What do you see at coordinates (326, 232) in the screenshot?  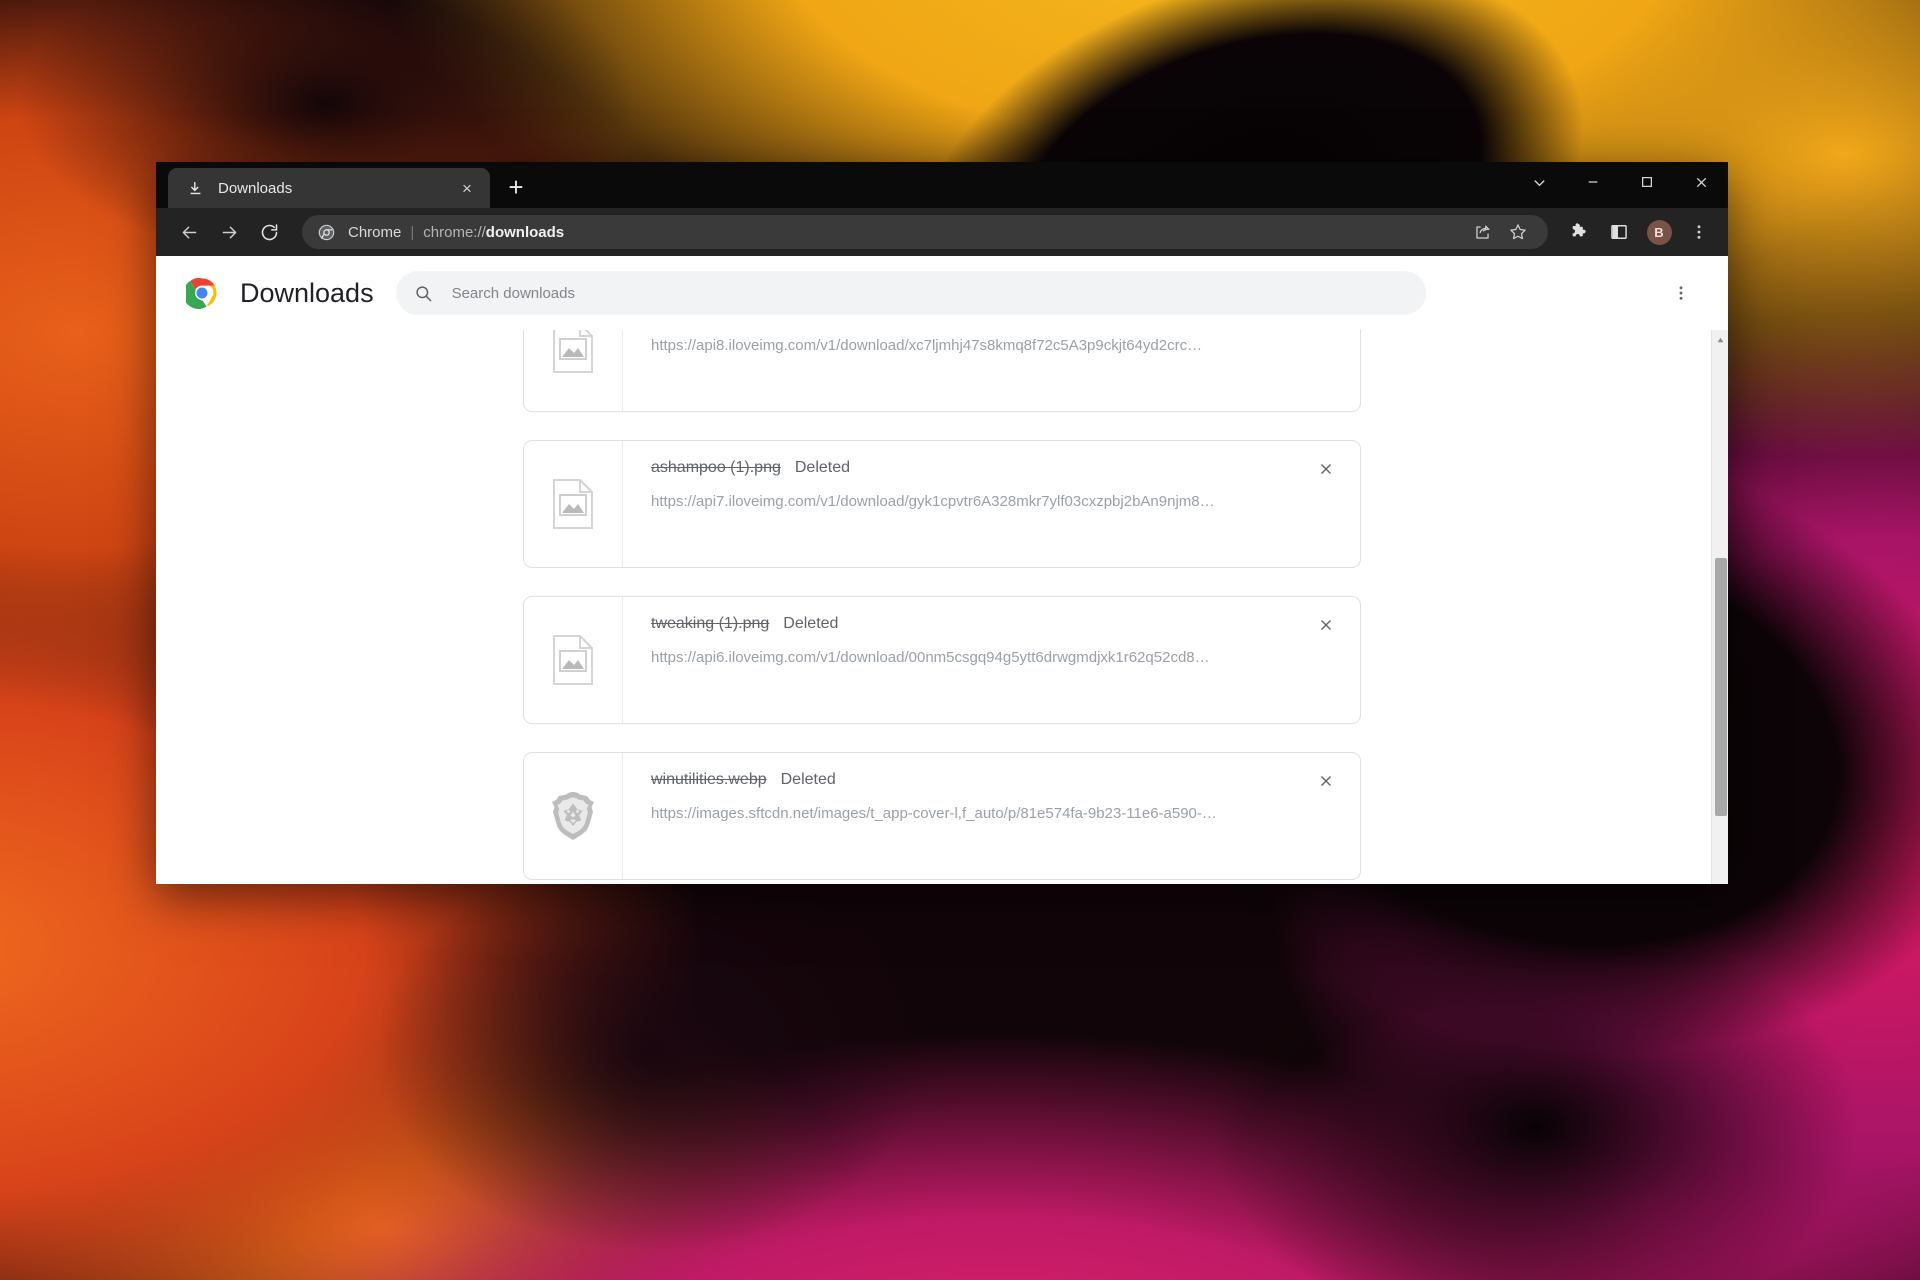 I see `chrome-shield-icon` at bounding box center [326, 232].